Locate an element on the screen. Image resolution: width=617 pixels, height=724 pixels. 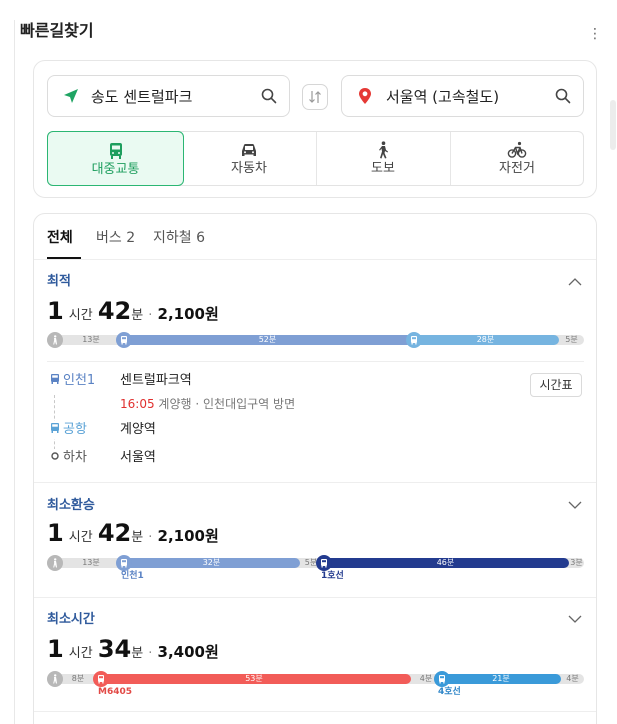
segment-line-name: 4호선 is located at coordinates (449, 692).